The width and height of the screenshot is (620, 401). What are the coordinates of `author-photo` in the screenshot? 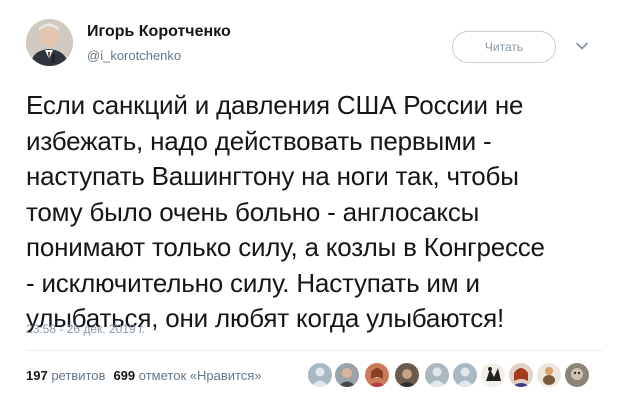 It's located at (49, 42).